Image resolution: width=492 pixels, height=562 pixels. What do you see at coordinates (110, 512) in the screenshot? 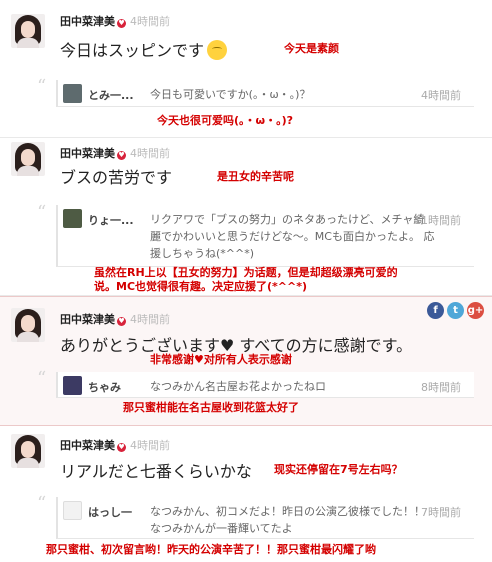
I see `commenter-name: はっし一` at bounding box center [110, 512].